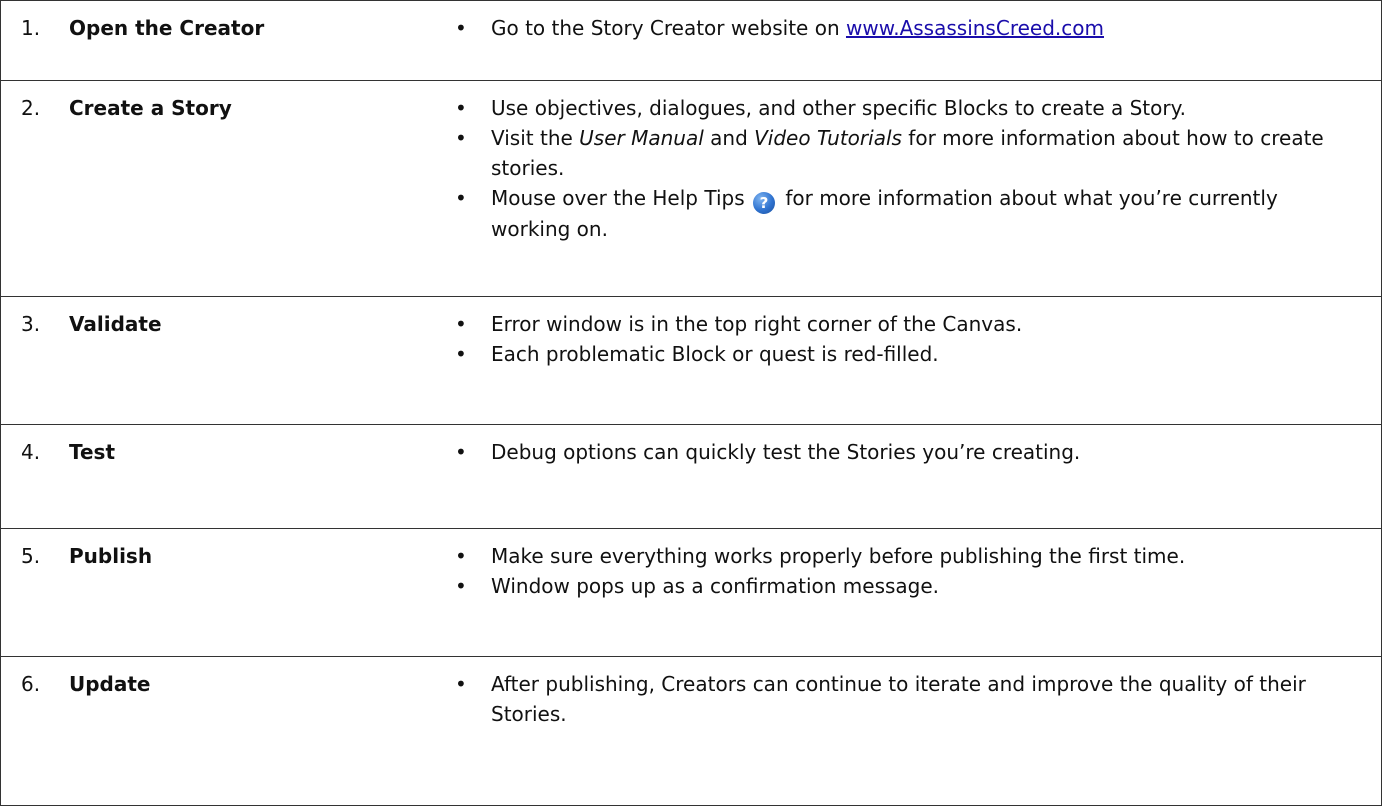  What do you see at coordinates (763, 203) in the screenshot?
I see `help-icon: ?` at bounding box center [763, 203].